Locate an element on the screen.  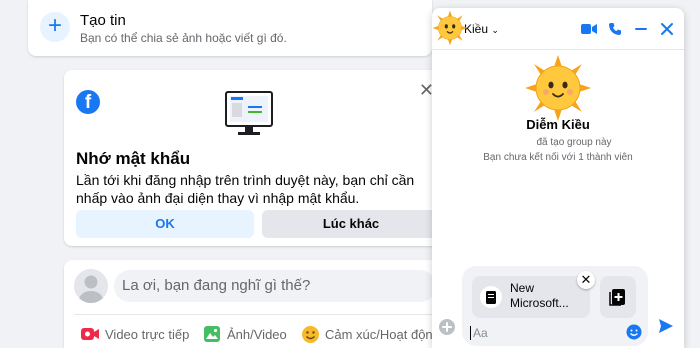
live-video-button: Video trực tiếp is located at coordinates (134, 334).